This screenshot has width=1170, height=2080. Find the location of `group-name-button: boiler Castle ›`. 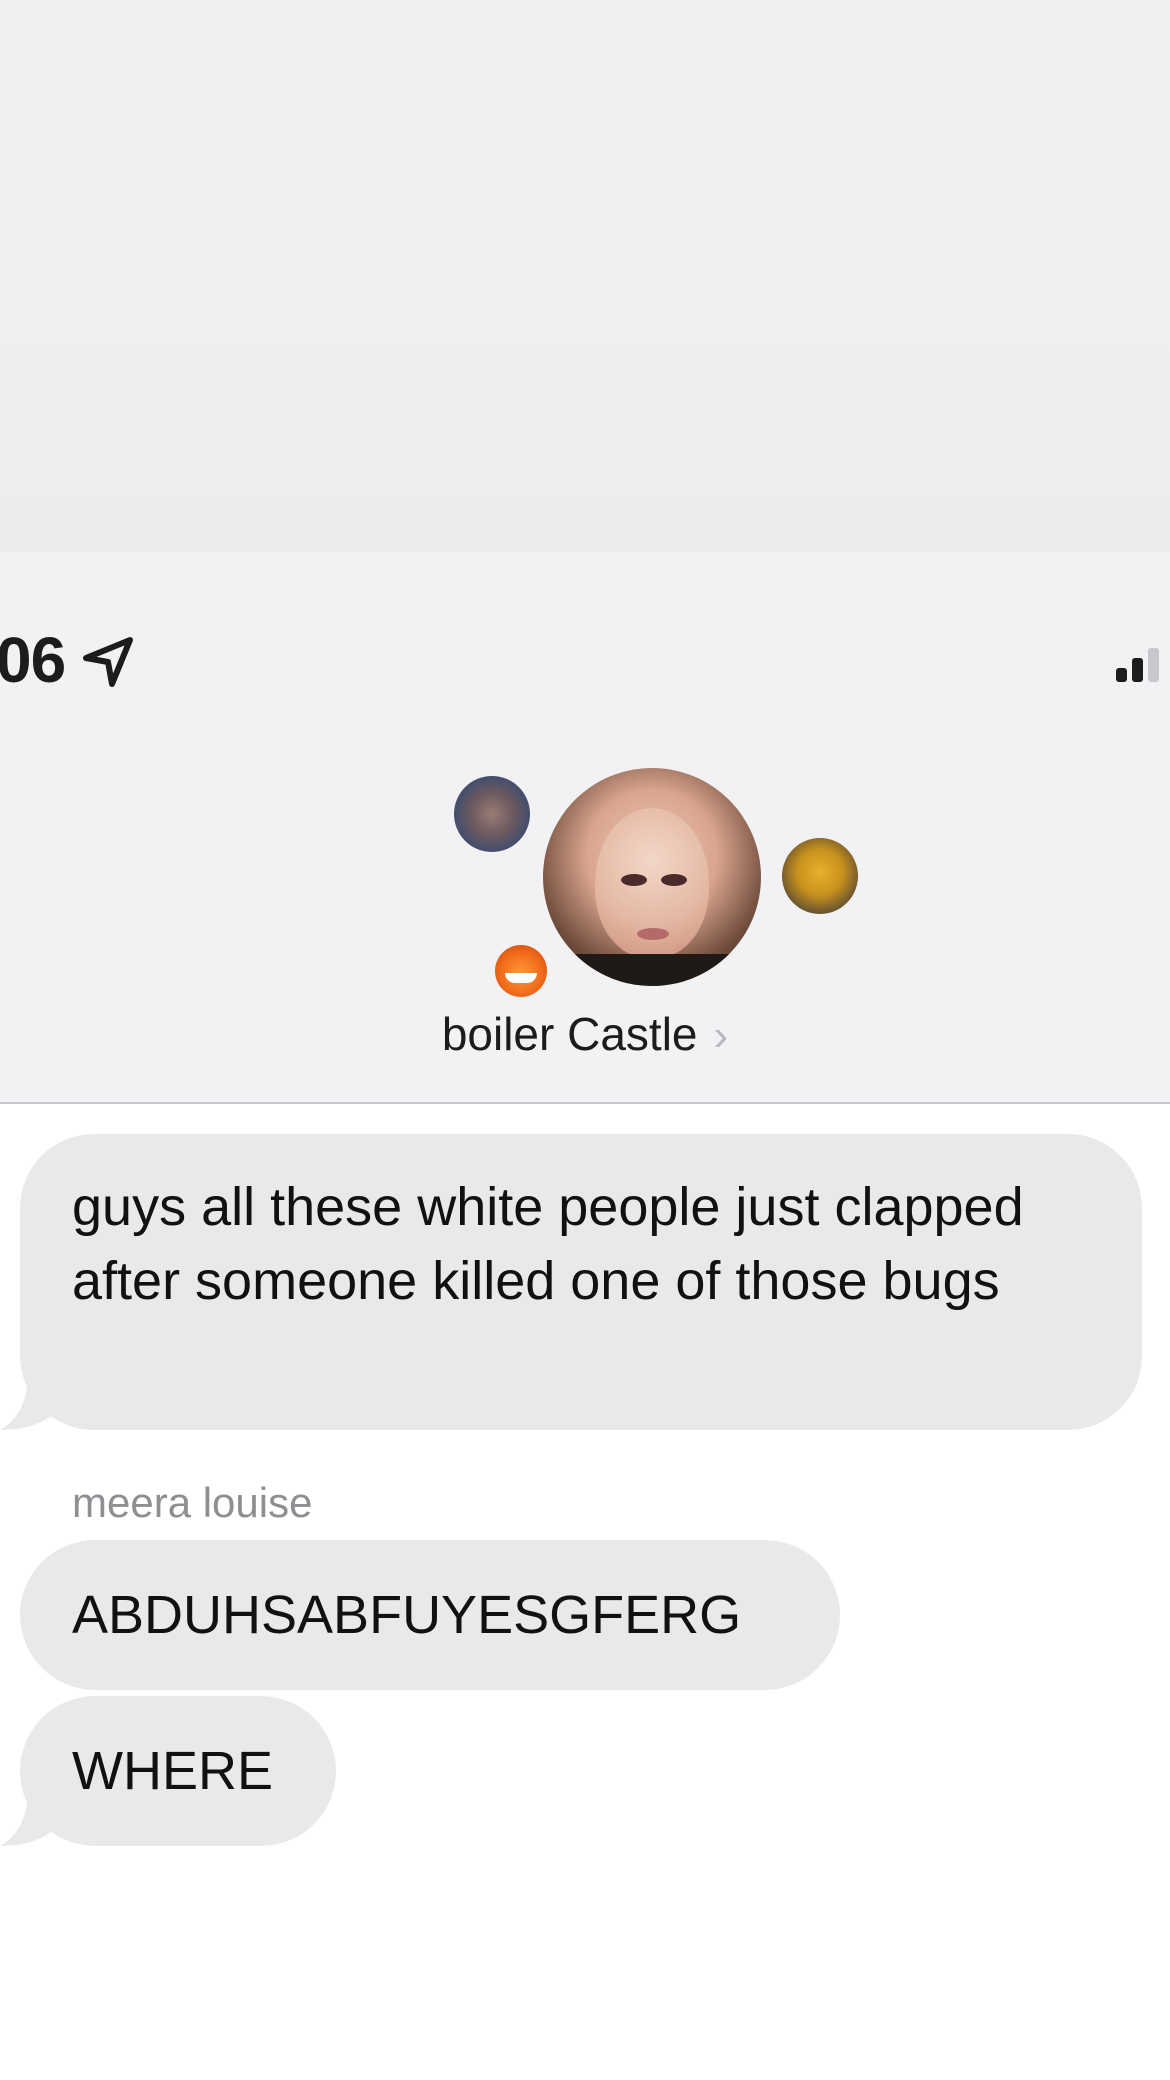

group-name-button: boiler Castle › is located at coordinates (585, 1035).